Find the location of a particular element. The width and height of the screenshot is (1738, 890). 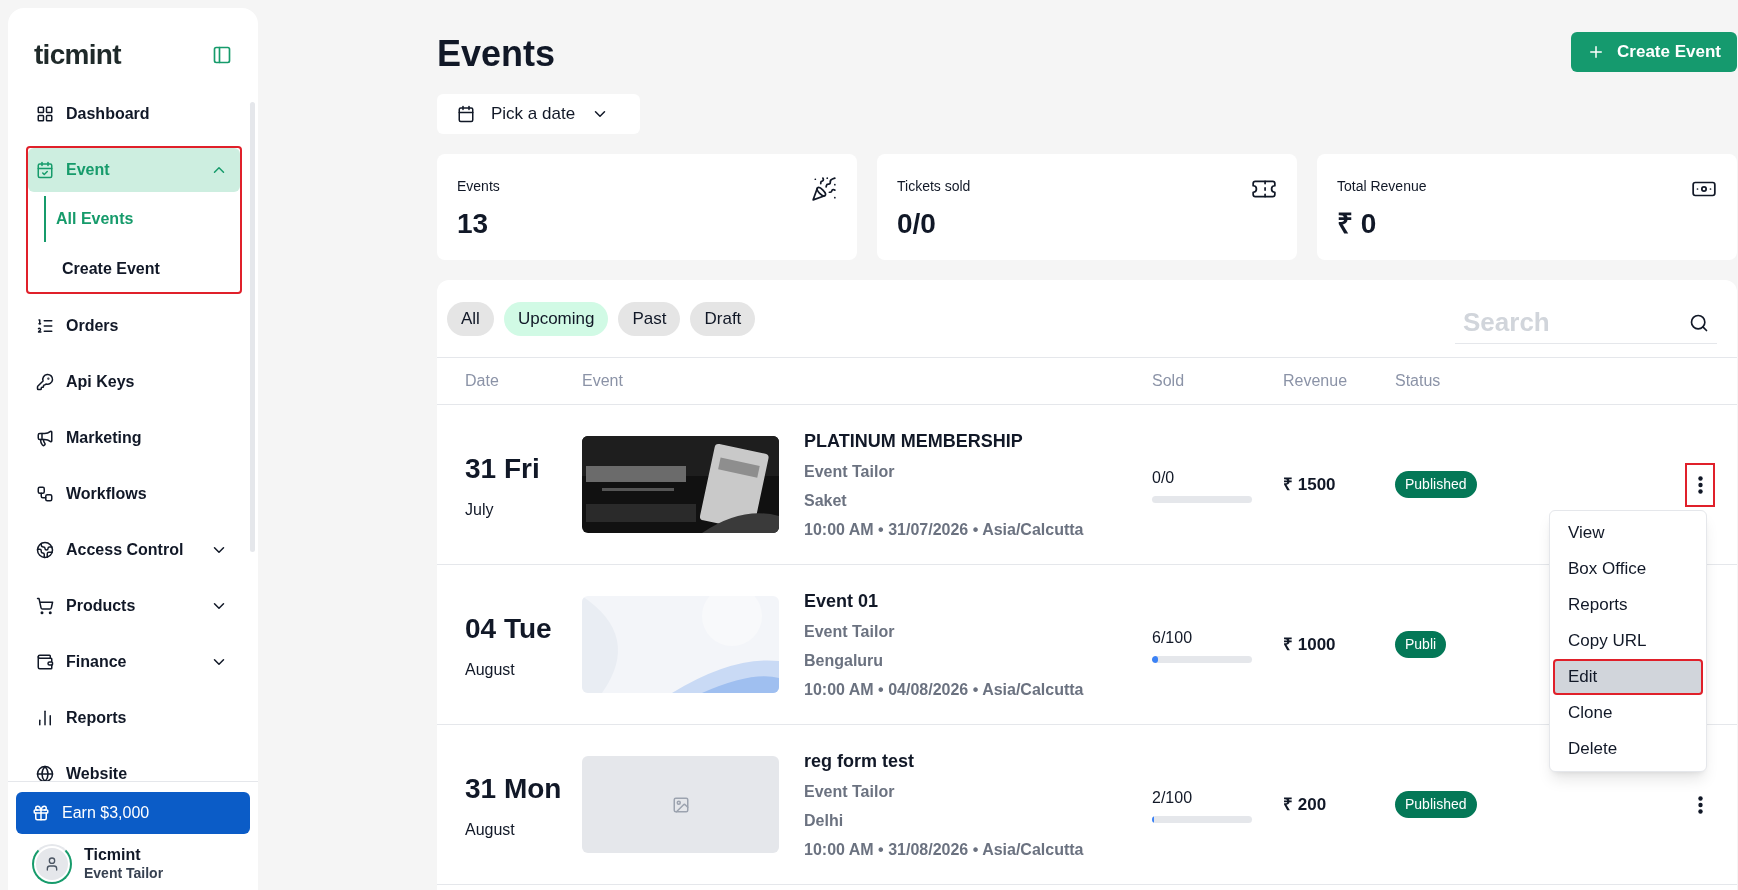

more-button is located at coordinates (1700, 484).